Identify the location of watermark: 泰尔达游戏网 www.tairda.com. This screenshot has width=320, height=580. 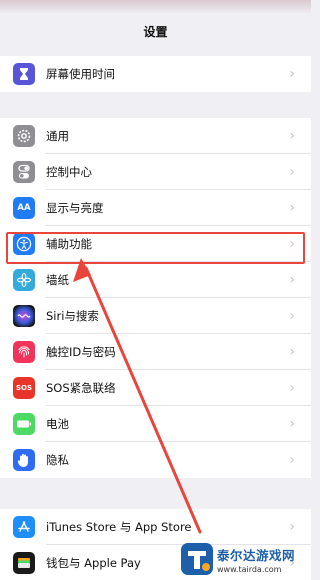
(245, 559).